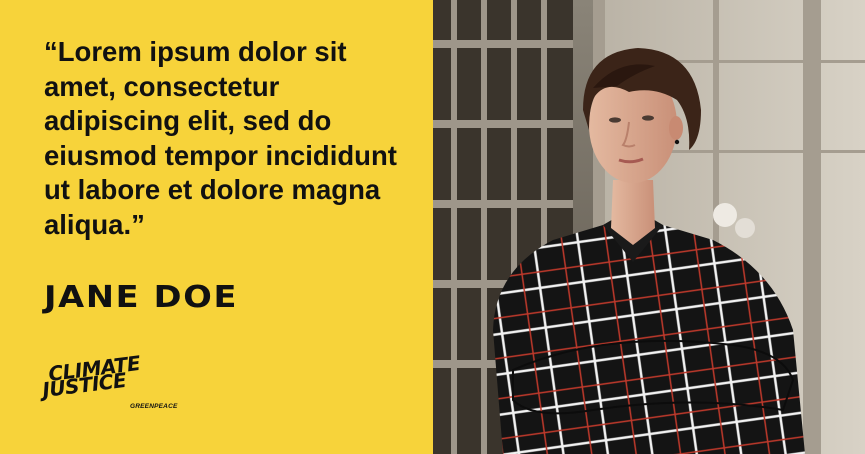 The image size is (865, 454). I want to click on person-name: JANE DOE, so click(141, 297).